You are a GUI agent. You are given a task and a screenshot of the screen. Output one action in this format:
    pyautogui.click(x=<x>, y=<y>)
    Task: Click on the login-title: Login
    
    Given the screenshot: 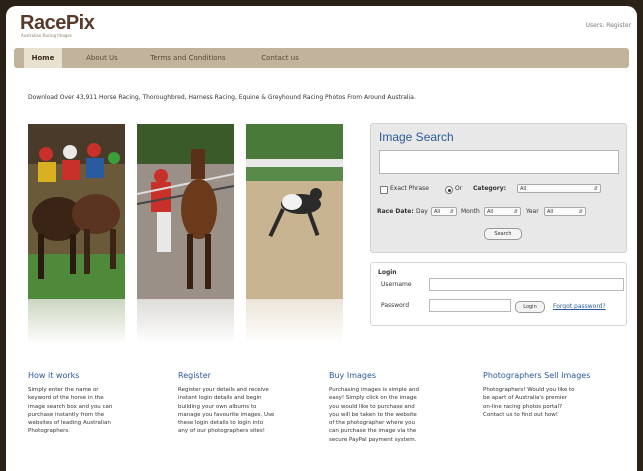 What is the action you would take?
    pyautogui.click(x=387, y=272)
    